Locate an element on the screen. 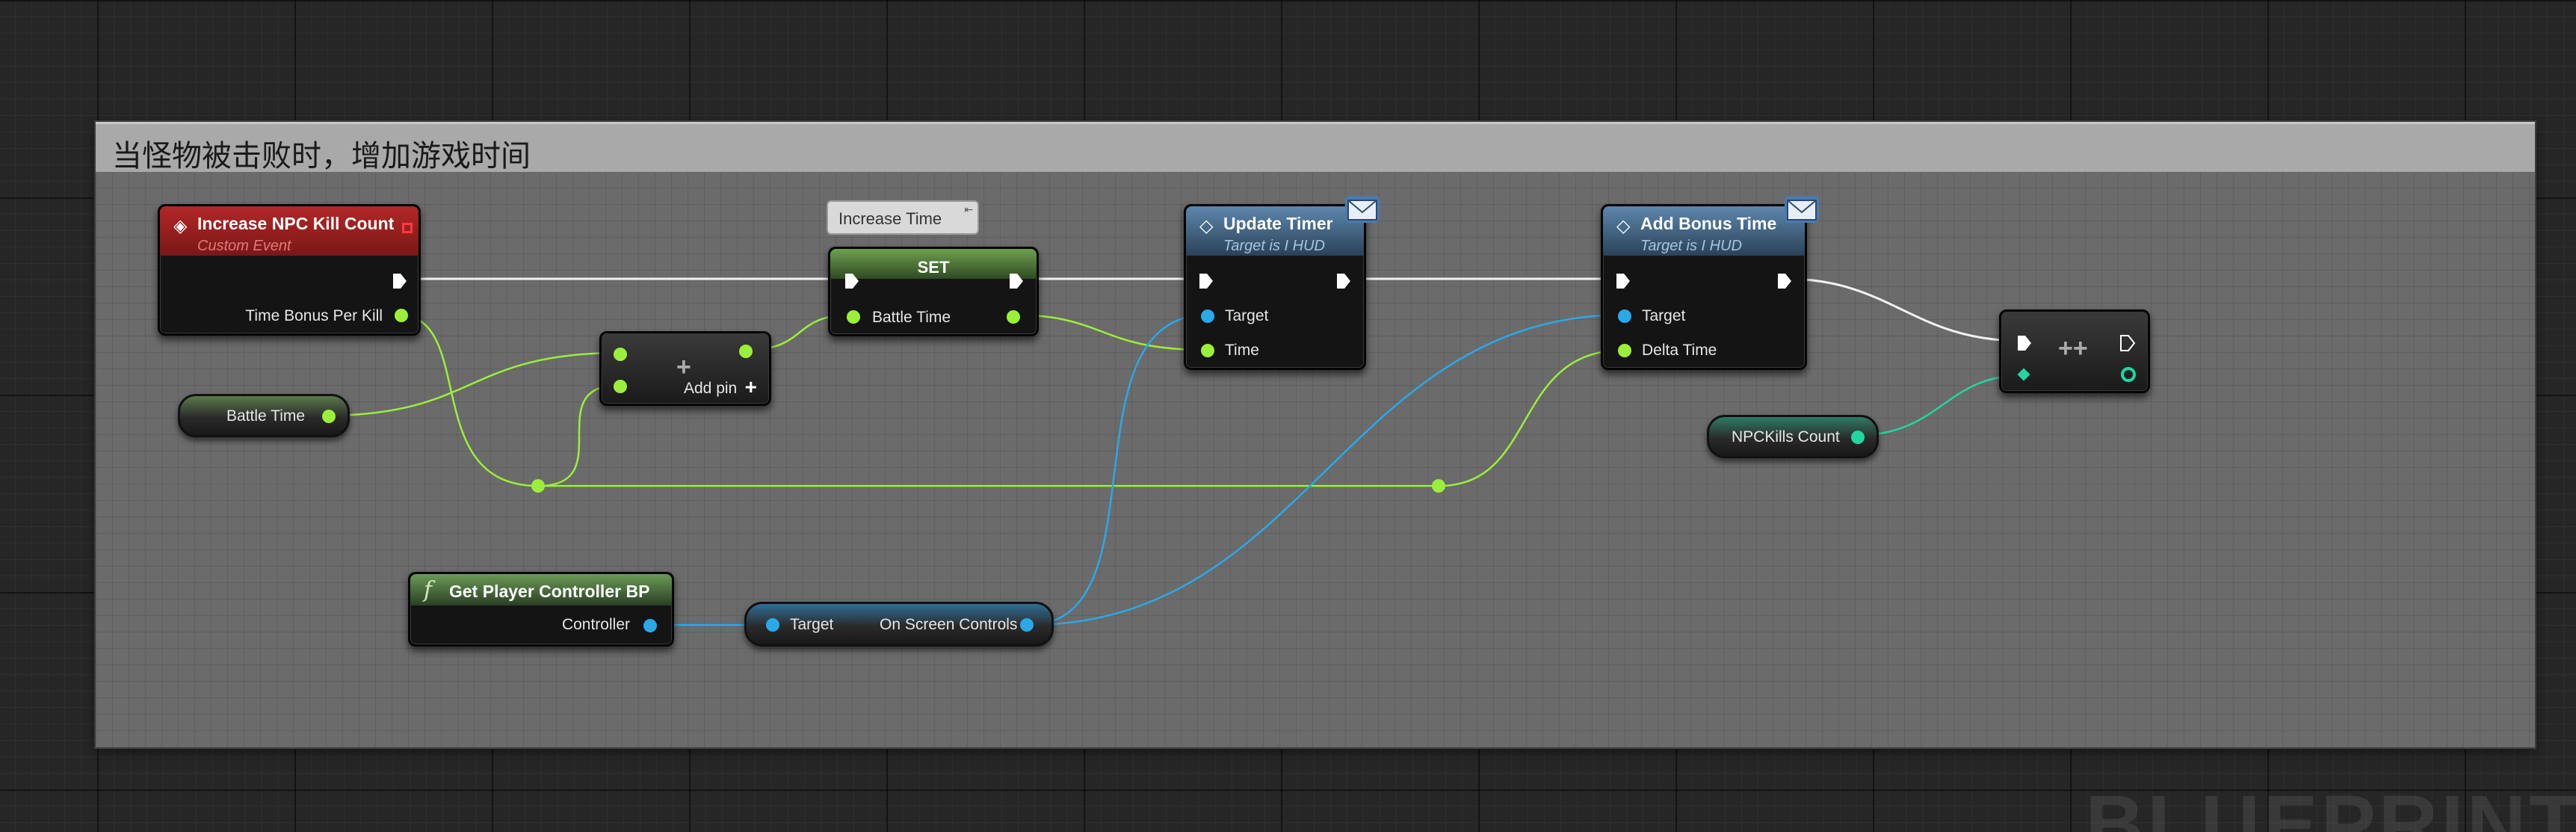 This screenshot has width=2576, height=832. add-pin-plus-icon: + is located at coordinates (751, 387).